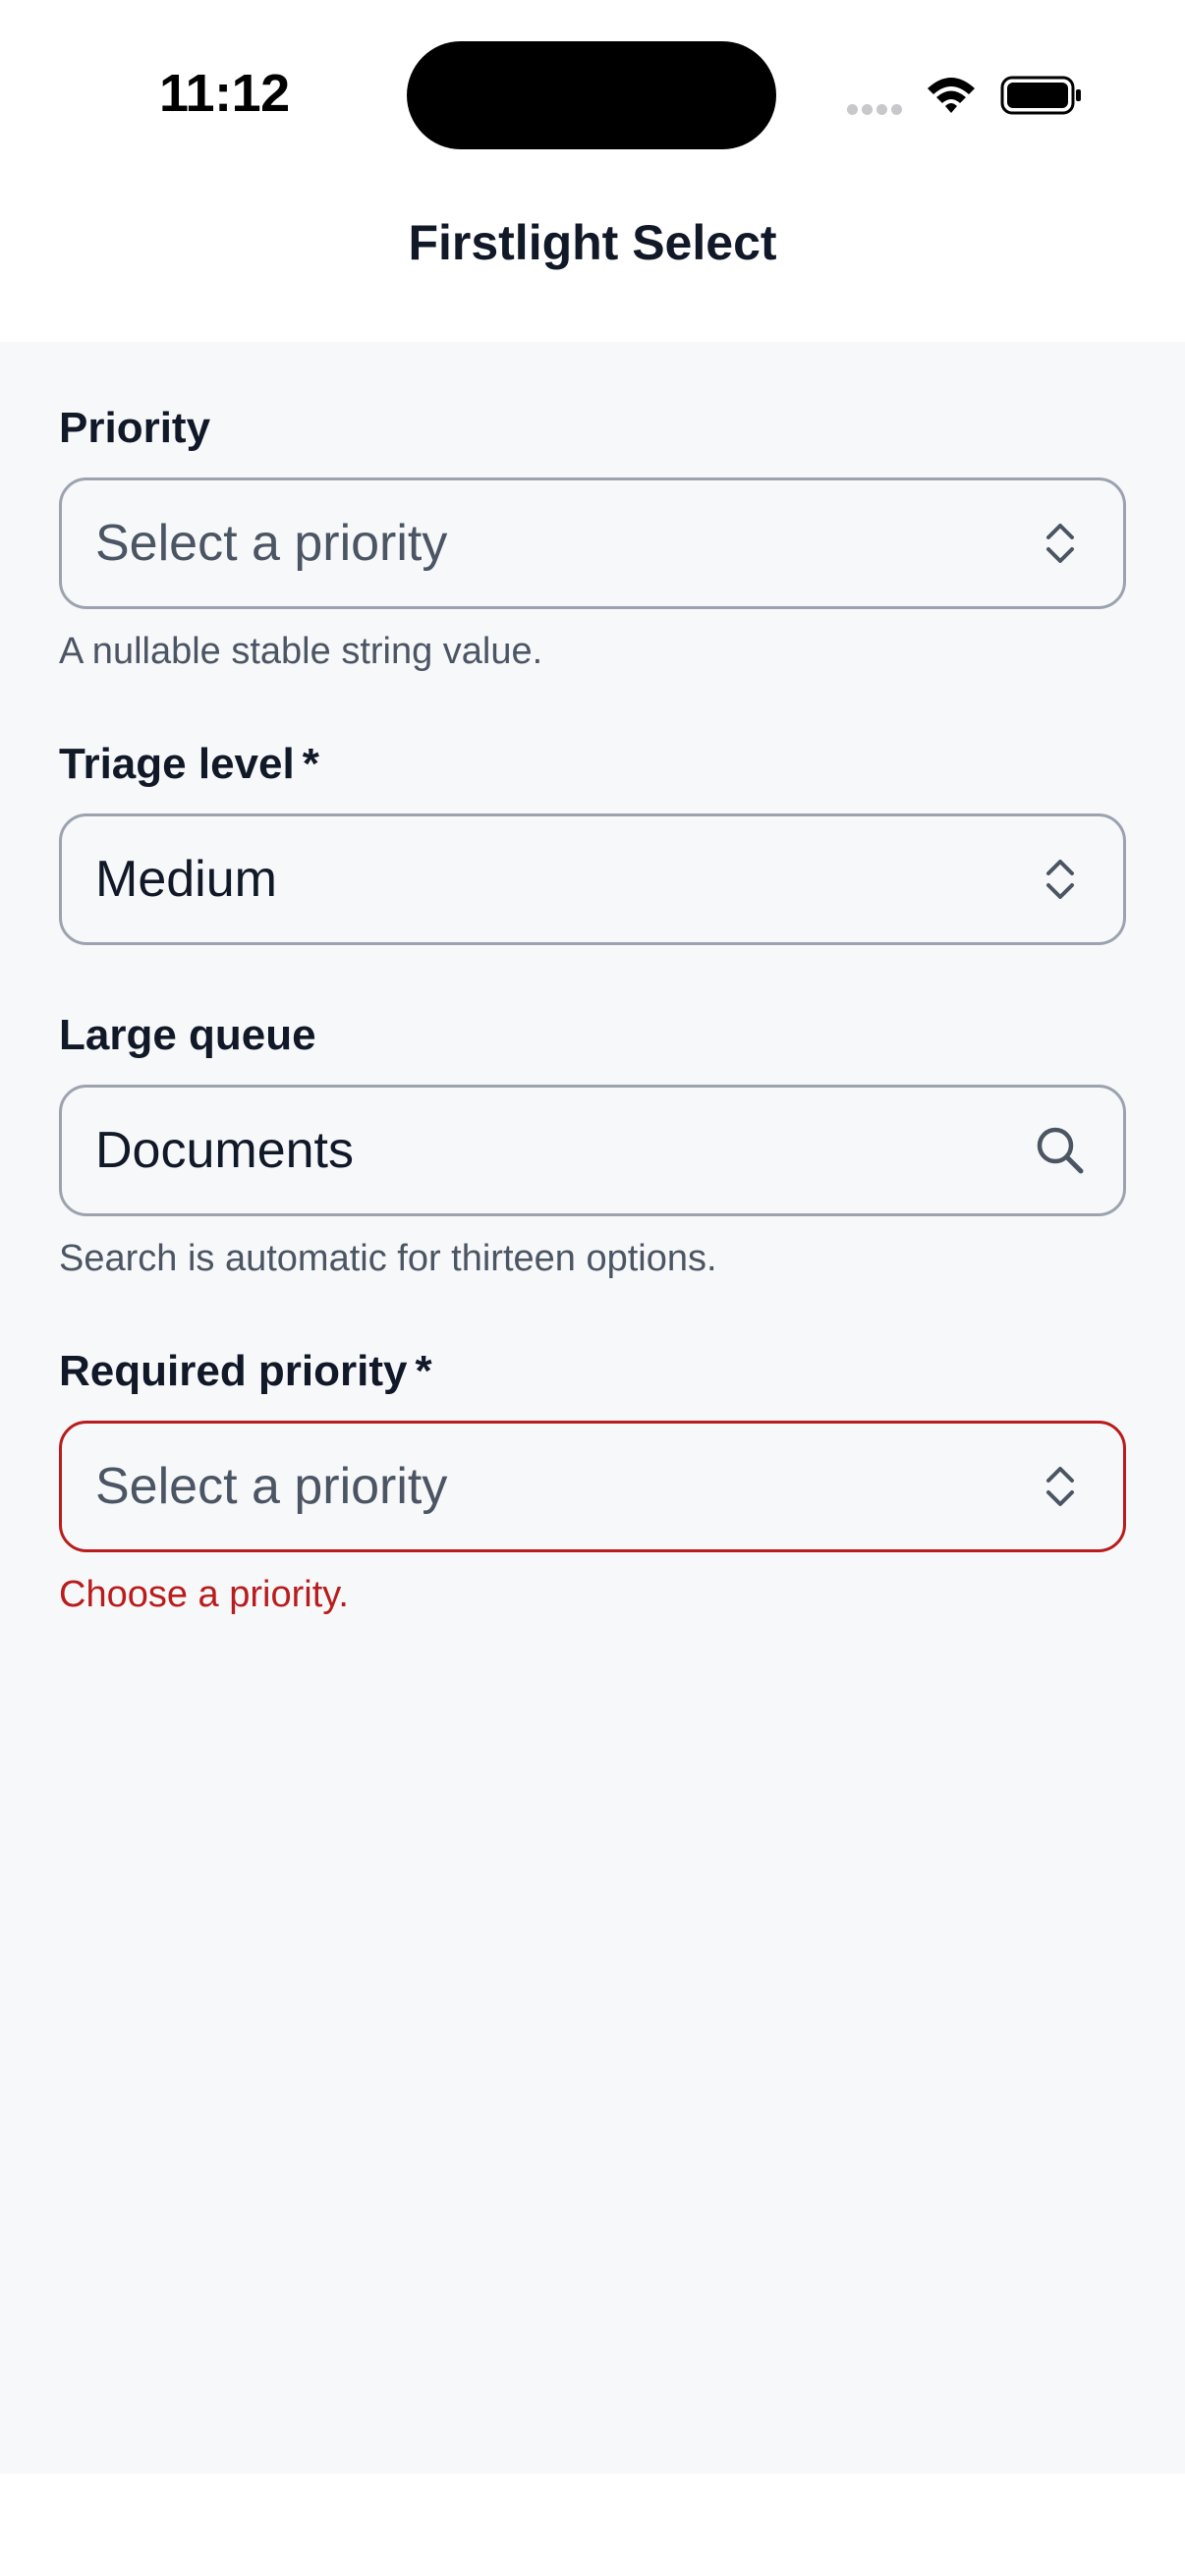  I want to click on priority-hint: A nullable stable string value., so click(301, 651).